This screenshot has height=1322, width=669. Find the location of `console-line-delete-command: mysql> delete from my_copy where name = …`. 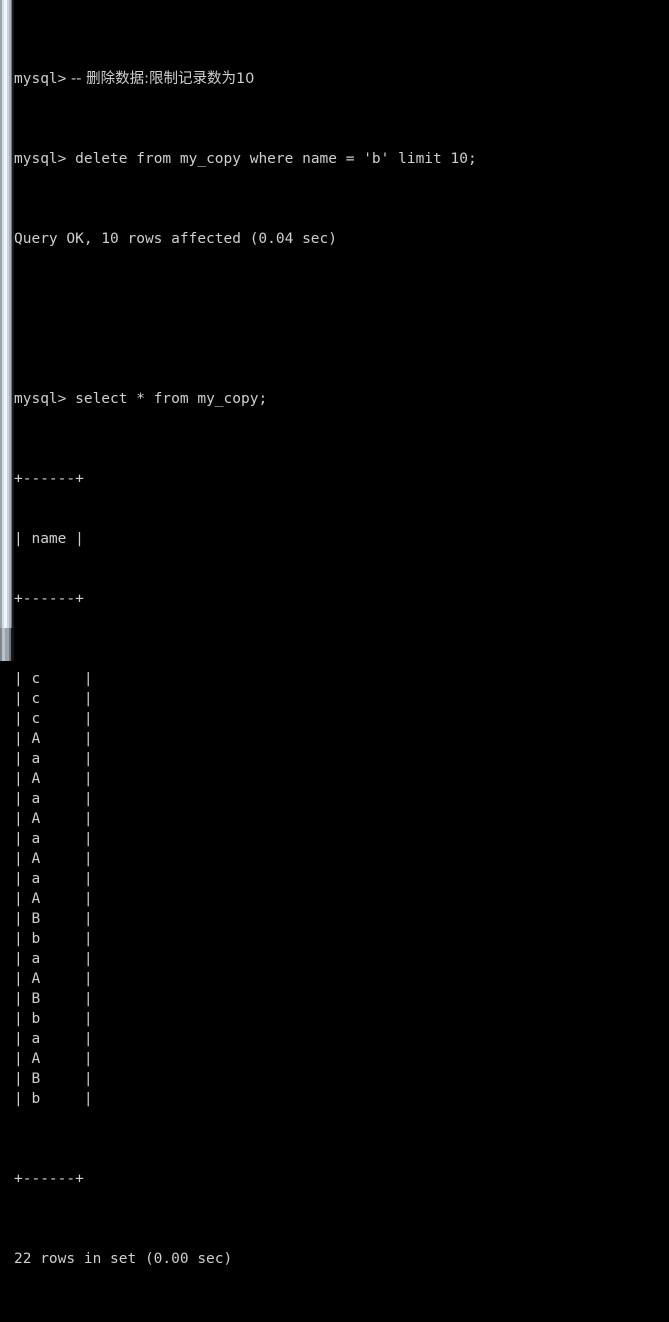

console-line-delete-command: mysql> delete from my_copy where name = … is located at coordinates (341, 159).